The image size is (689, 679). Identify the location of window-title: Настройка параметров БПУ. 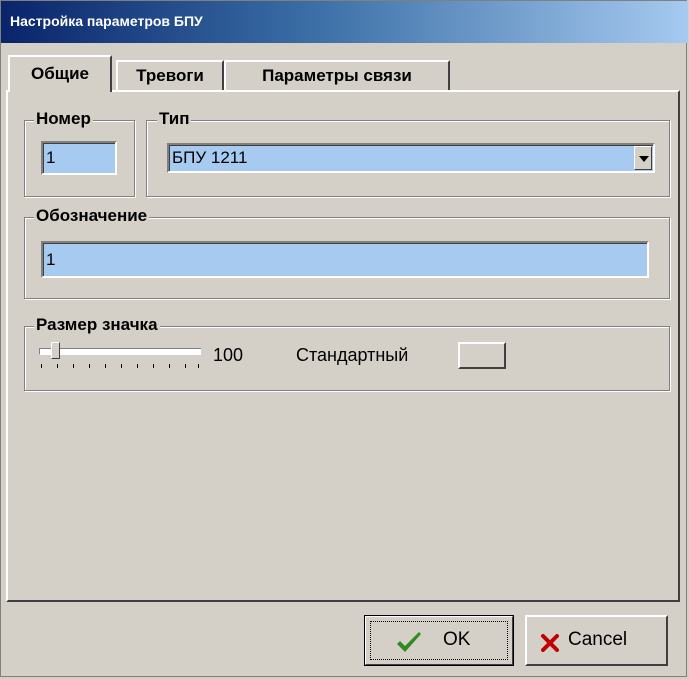
(106, 21).